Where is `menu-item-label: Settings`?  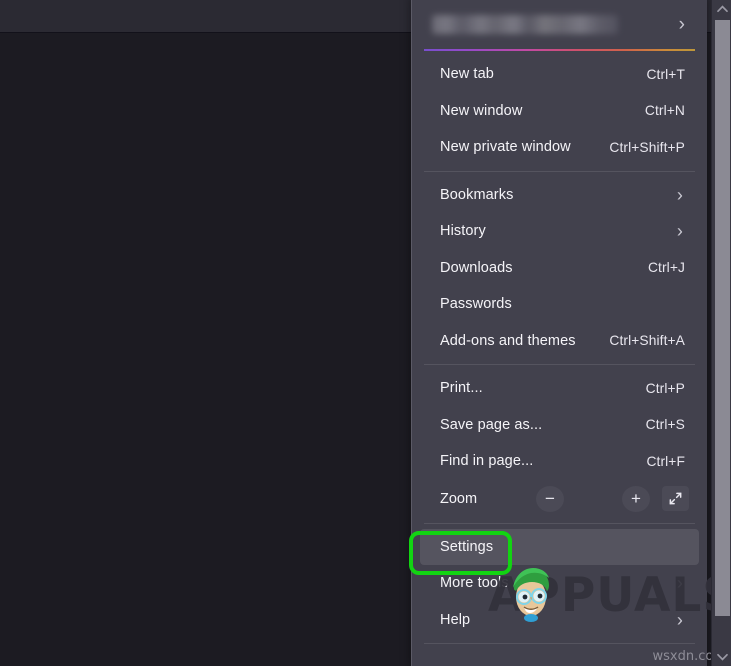 menu-item-label: Settings is located at coordinates (467, 546).